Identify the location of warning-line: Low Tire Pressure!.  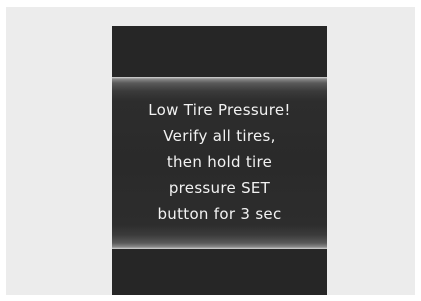
(219, 110).